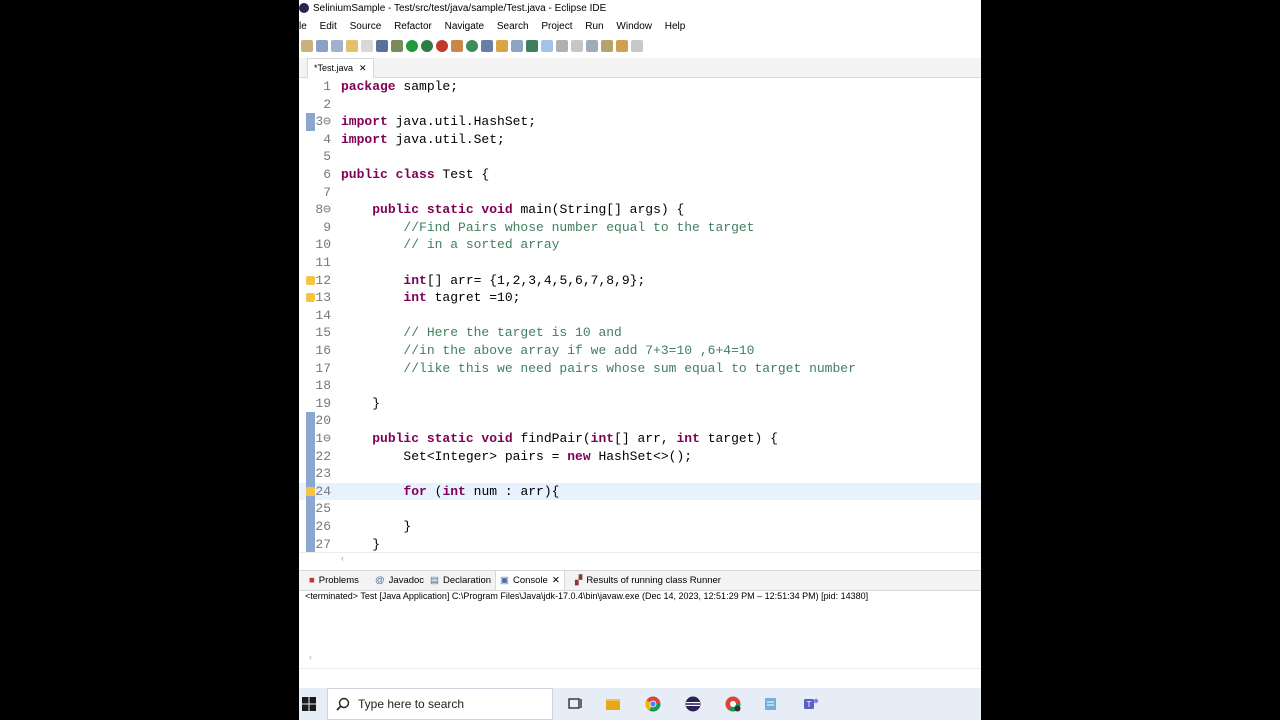  I want to click on code-token: }, so click(376, 526).